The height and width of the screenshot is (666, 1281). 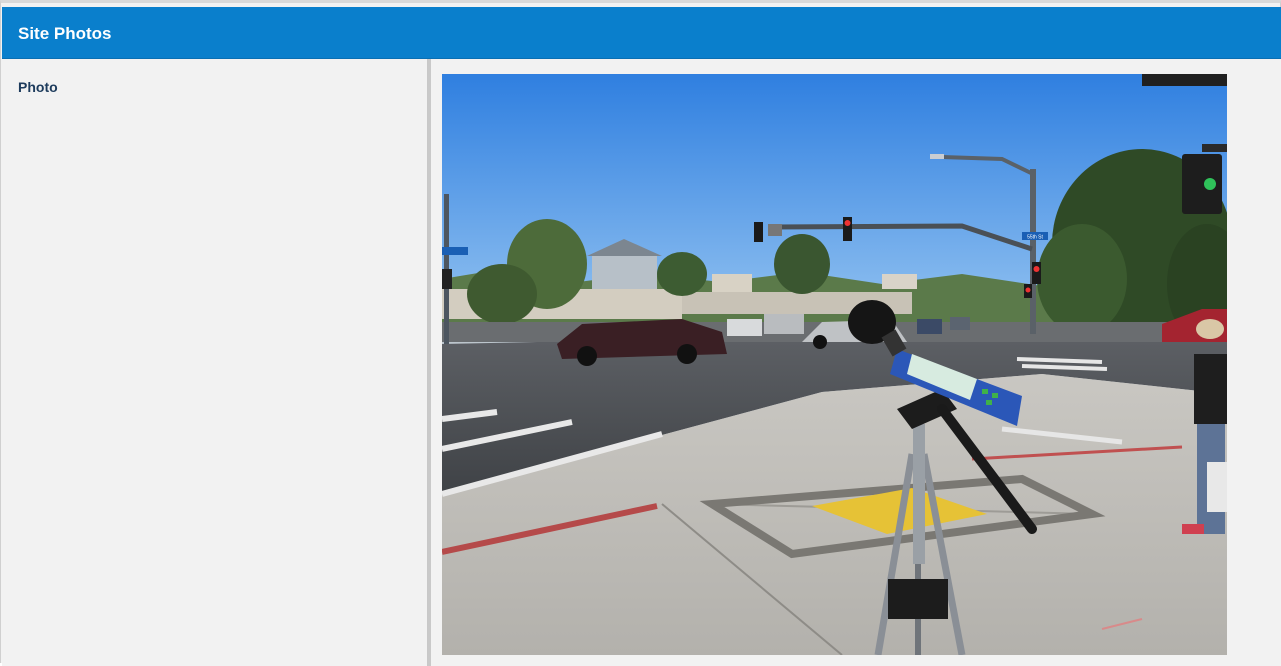 What do you see at coordinates (38, 87) in the screenshot?
I see `field-label: Photo` at bounding box center [38, 87].